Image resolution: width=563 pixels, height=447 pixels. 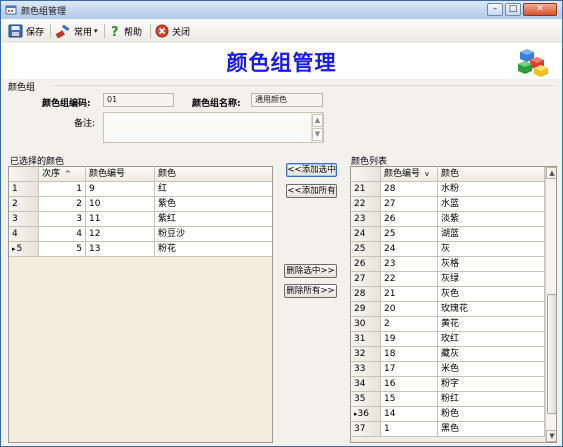 What do you see at coordinates (213, 189) in the screenshot?
I see `color-cell: 红` at bounding box center [213, 189].